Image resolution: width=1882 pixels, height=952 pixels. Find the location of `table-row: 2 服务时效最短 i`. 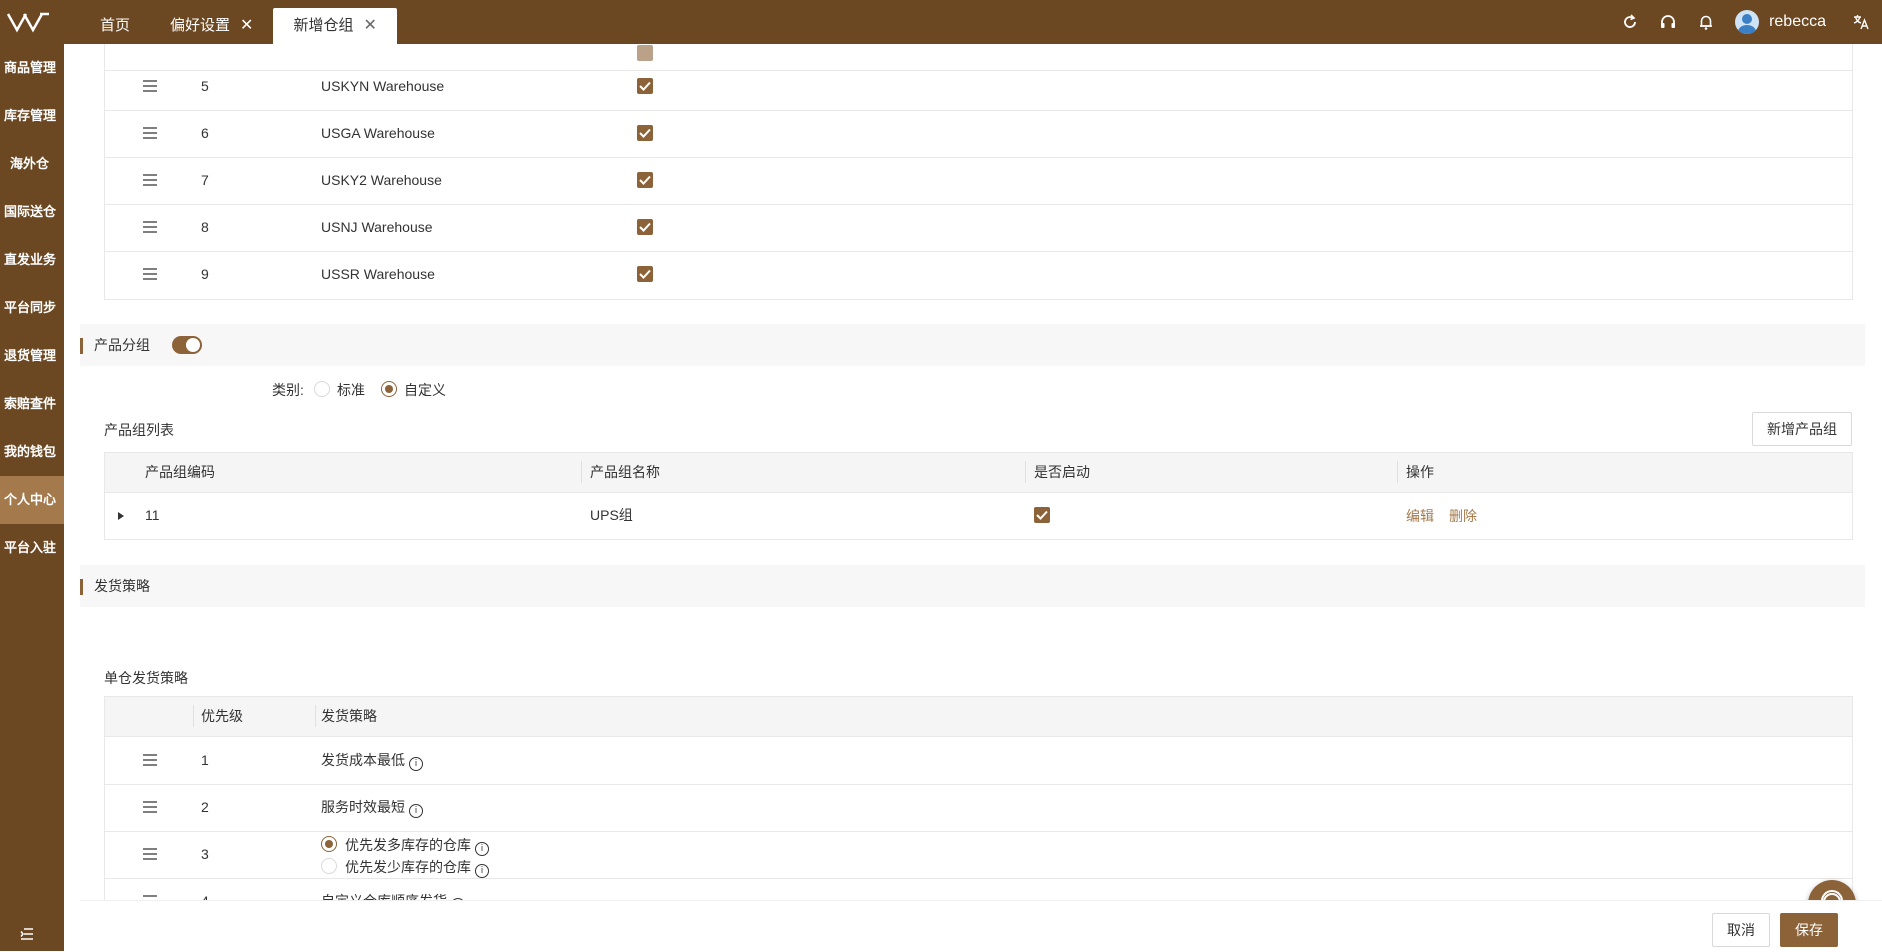

table-row: 2 服务时效最短 i is located at coordinates (978, 808).